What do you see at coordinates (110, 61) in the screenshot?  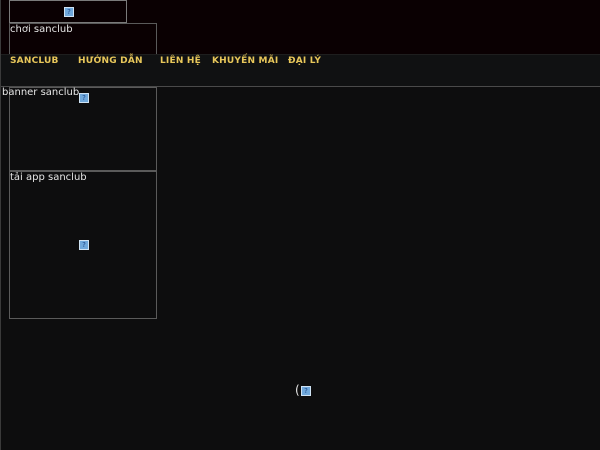 I see `nav-item-huong-dan: HƯỚNG DẪN` at bounding box center [110, 61].